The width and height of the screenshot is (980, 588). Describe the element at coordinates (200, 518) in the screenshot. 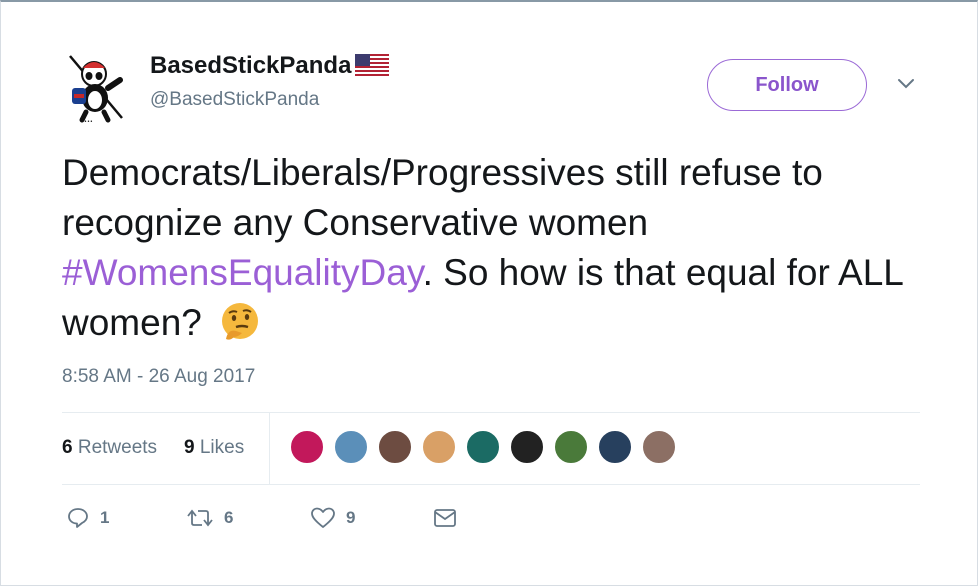

I see `retweet-icon` at that location.